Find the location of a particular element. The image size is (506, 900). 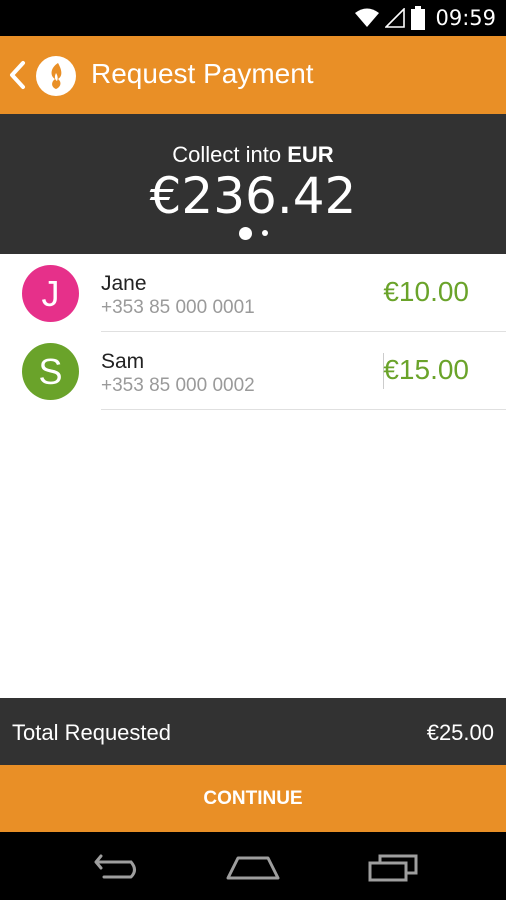

wifi-icon is located at coordinates (367, 17).